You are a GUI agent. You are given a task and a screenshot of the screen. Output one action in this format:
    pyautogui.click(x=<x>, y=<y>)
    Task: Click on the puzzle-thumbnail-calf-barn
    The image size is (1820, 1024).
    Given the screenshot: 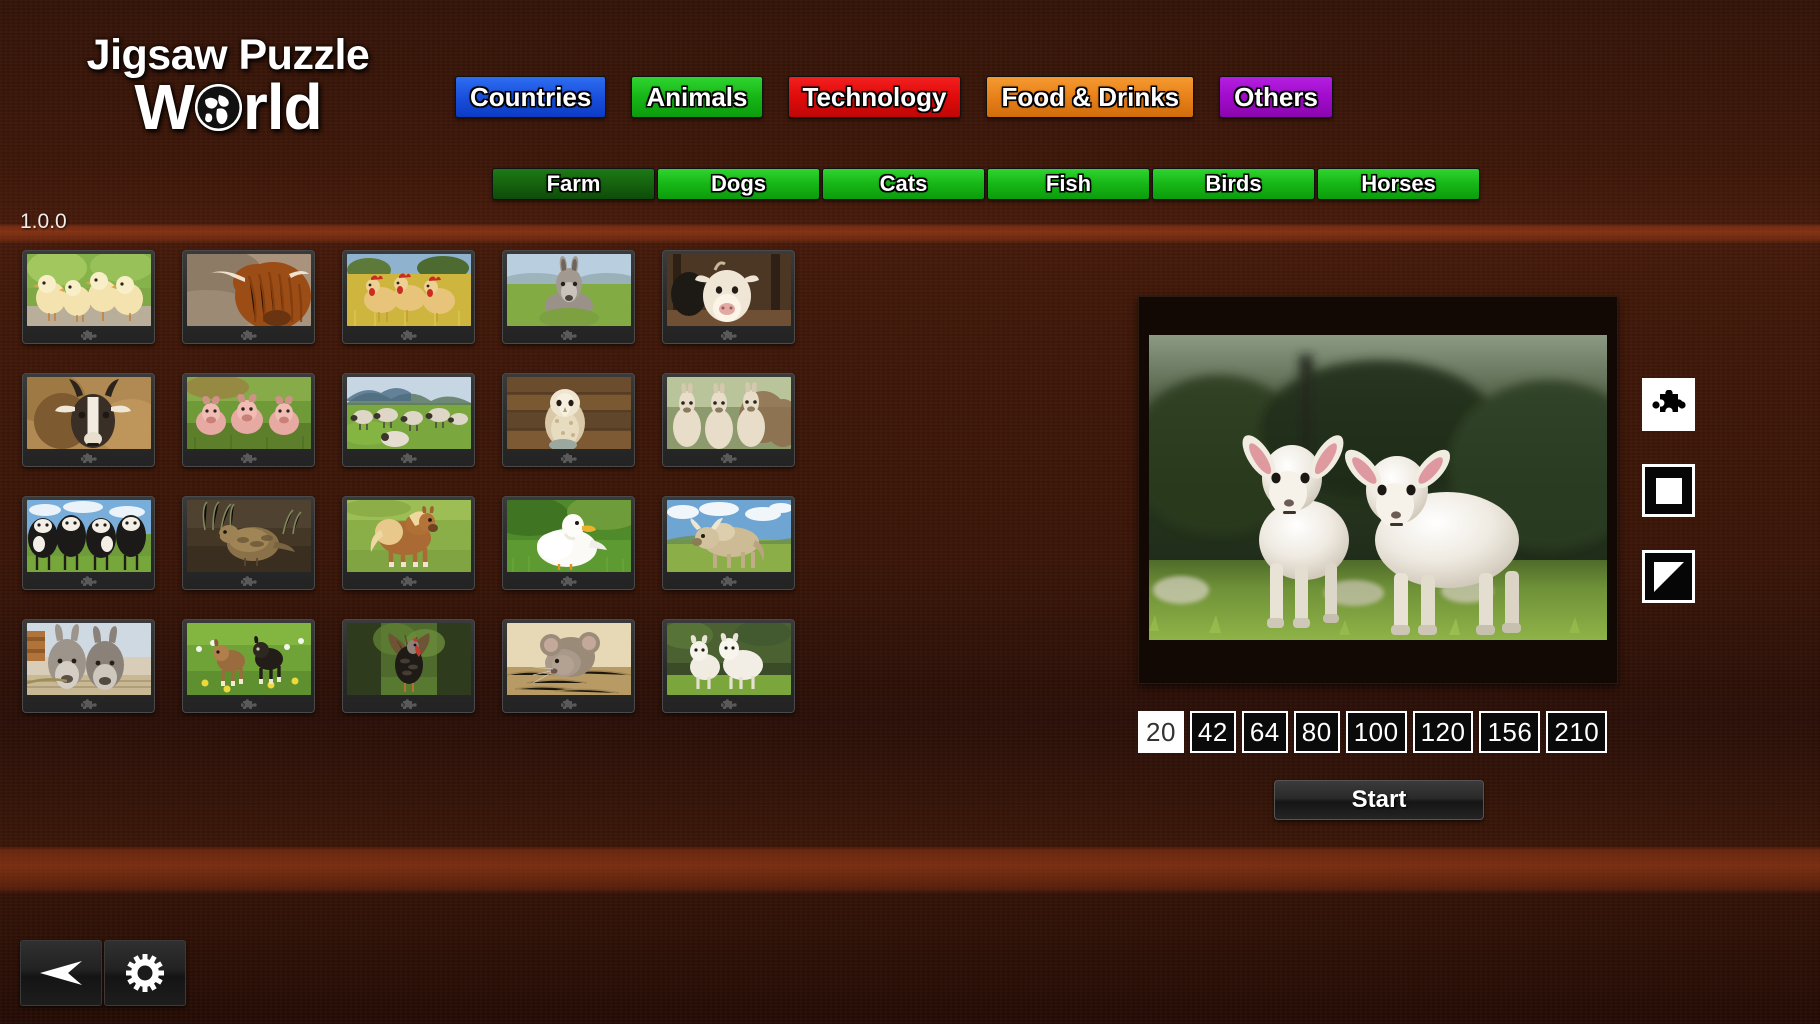 What is the action you would take?
    pyautogui.click(x=728, y=297)
    